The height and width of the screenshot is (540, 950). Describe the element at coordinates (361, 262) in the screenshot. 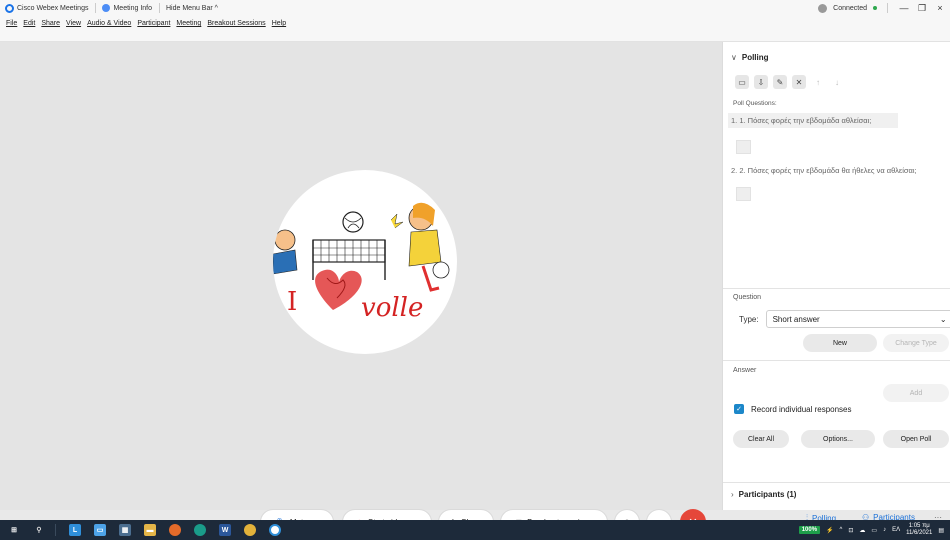

I see `volleyball-drawing-icon: I volle` at that location.